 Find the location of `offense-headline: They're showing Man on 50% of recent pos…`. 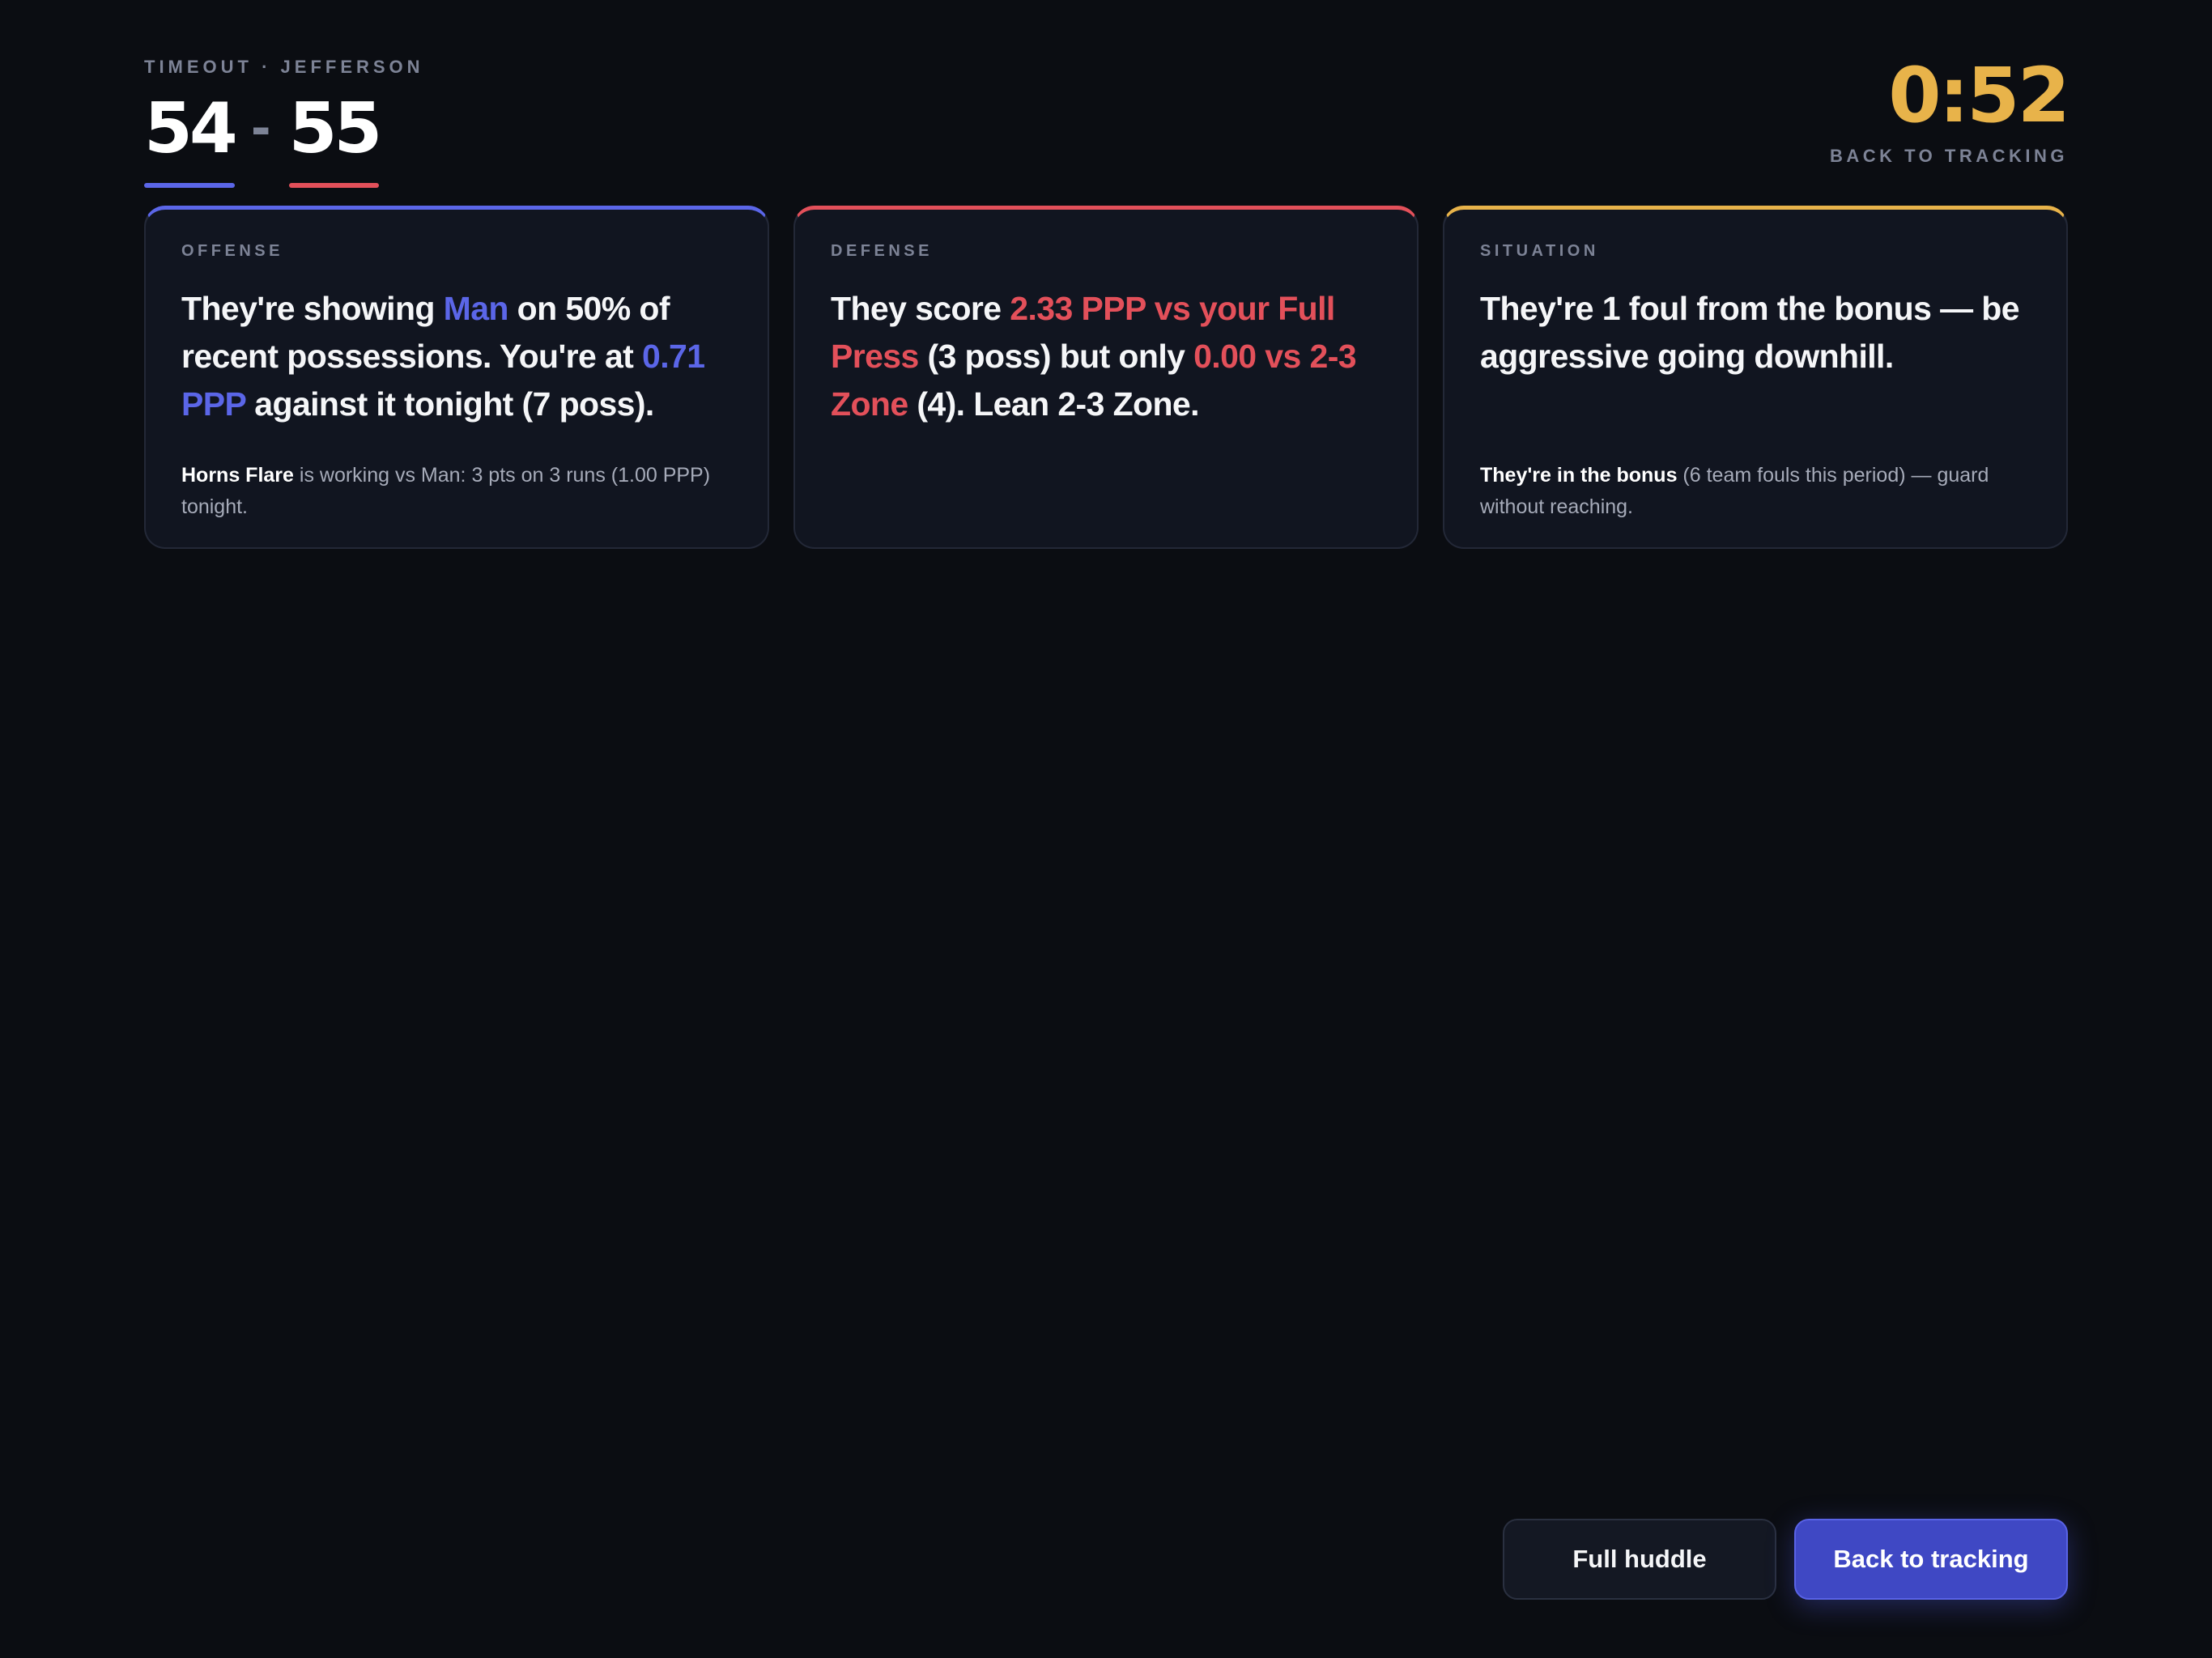

offense-headline: They're showing Man on 50% of recent pos… is located at coordinates (456, 356).